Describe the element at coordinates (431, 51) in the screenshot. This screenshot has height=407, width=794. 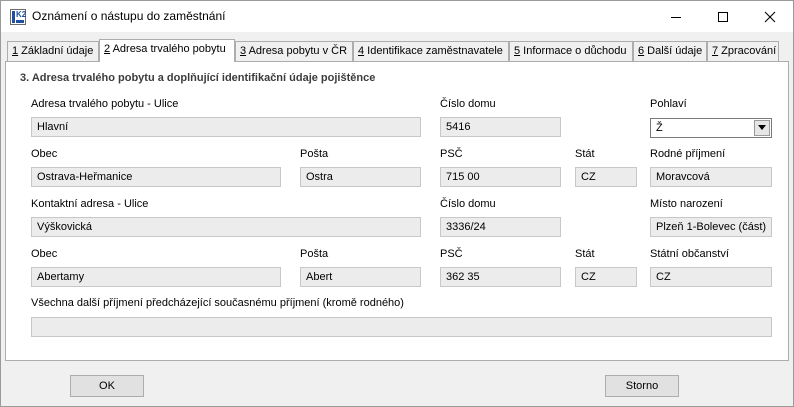
I see `tab-identifikace-zamestnavatele: 4 Identifikace zaměstnavatele` at that location.